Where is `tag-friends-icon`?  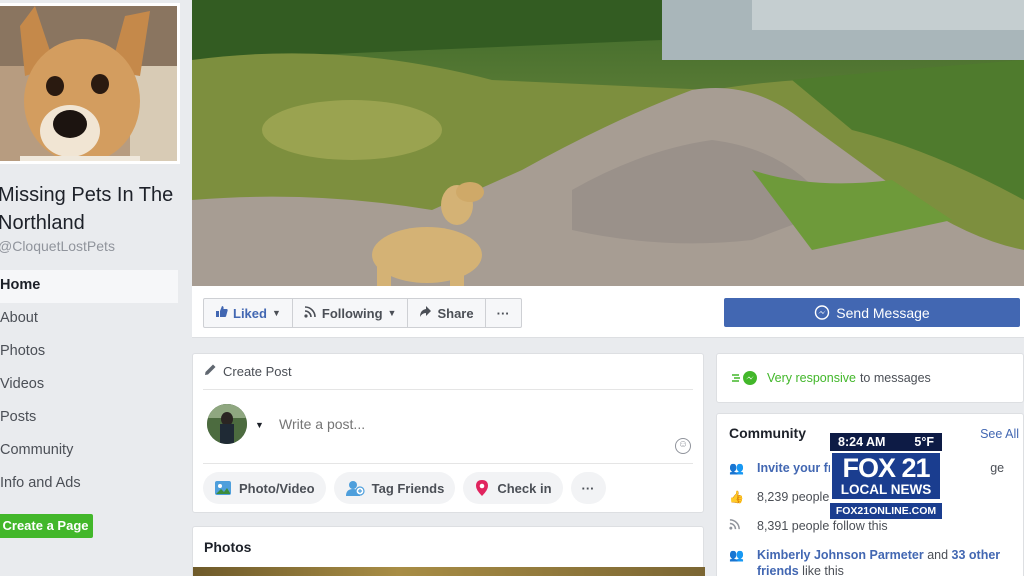
tag-friends-icon is located at coordinates (355, 488).